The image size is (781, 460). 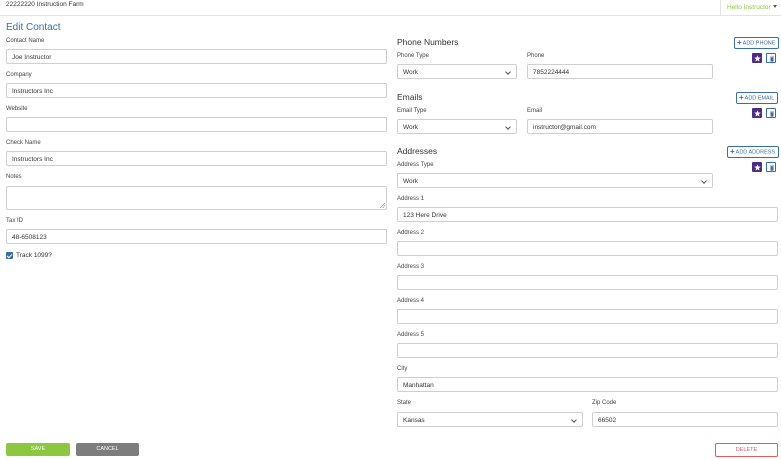 What do you see at coordinates (746, 450) in the screenshot?
I see `delete-button: DELETE` at bounding box center [746, 450].